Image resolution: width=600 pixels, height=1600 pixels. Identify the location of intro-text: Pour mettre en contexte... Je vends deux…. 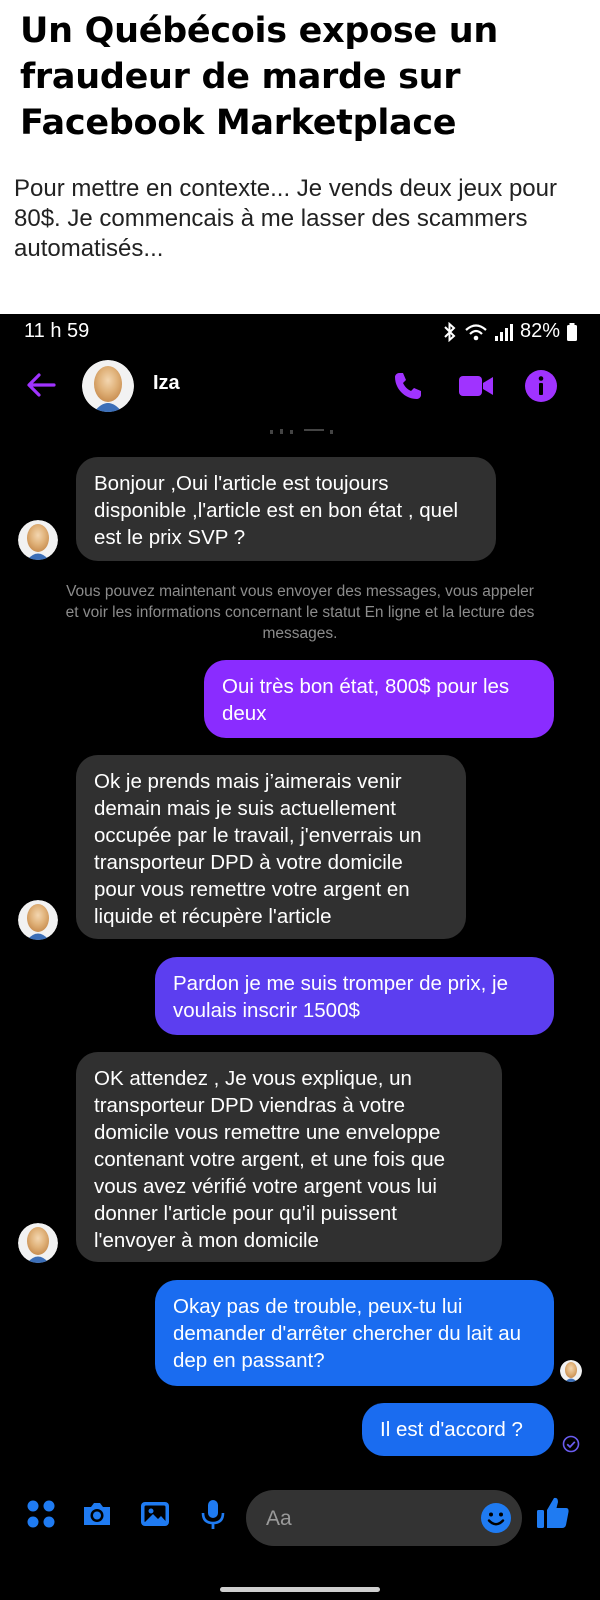
(285, 218).